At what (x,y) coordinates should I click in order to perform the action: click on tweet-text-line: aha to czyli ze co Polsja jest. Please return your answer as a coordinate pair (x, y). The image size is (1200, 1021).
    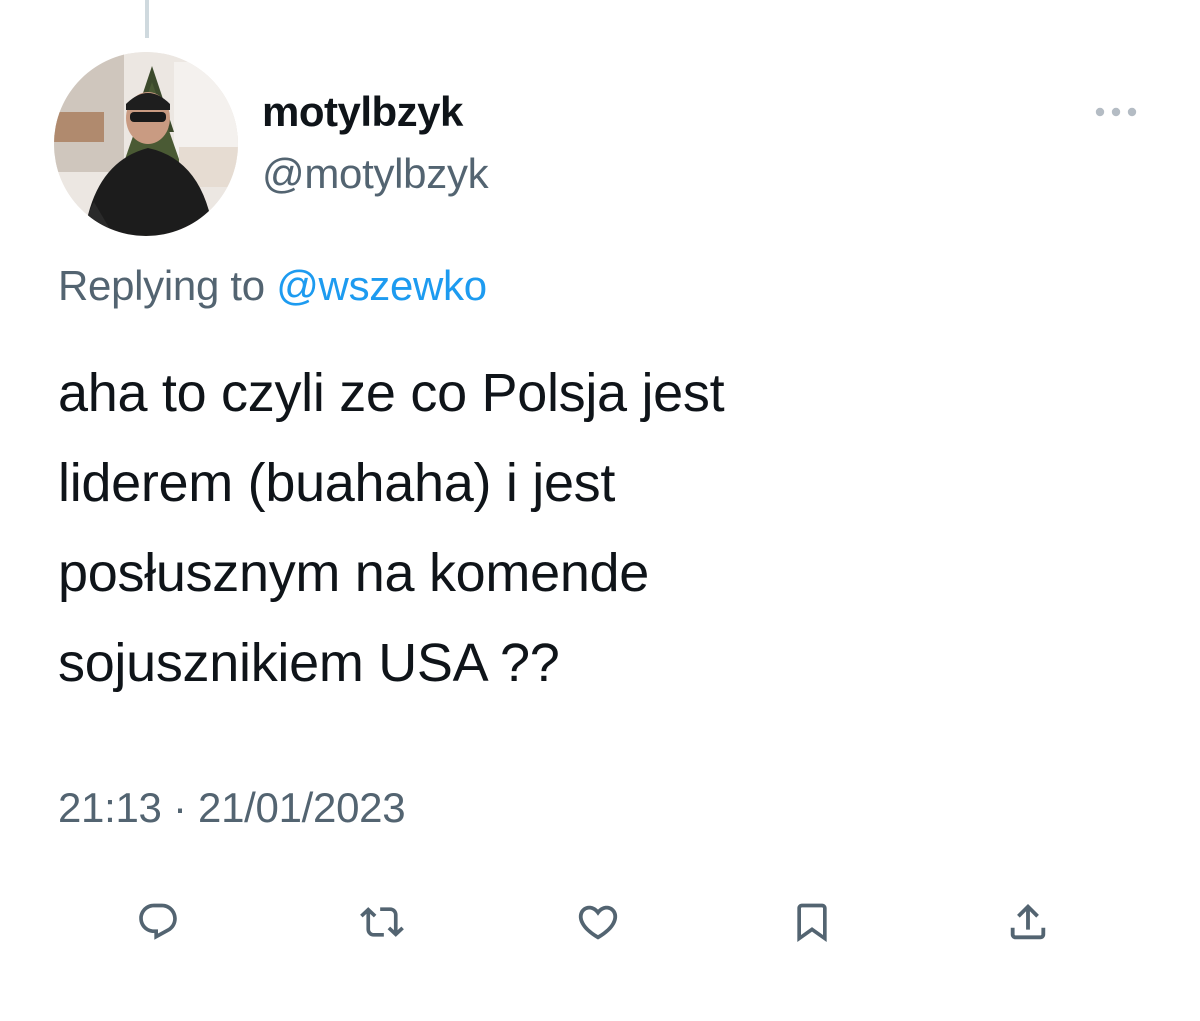
    Looking at the image, I should click on (391, 393).